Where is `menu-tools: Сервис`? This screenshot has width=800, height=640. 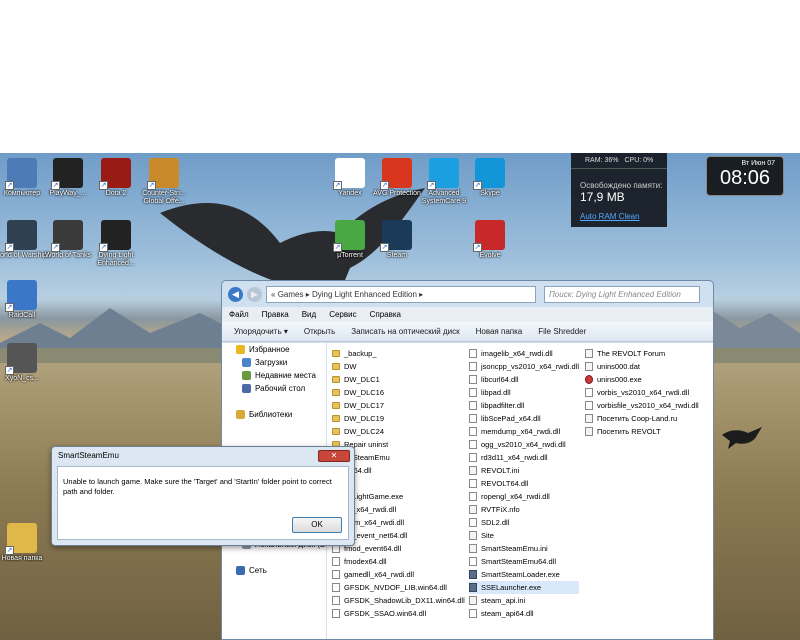
menu-tools: Сервис is located at coordinates (342, 314).